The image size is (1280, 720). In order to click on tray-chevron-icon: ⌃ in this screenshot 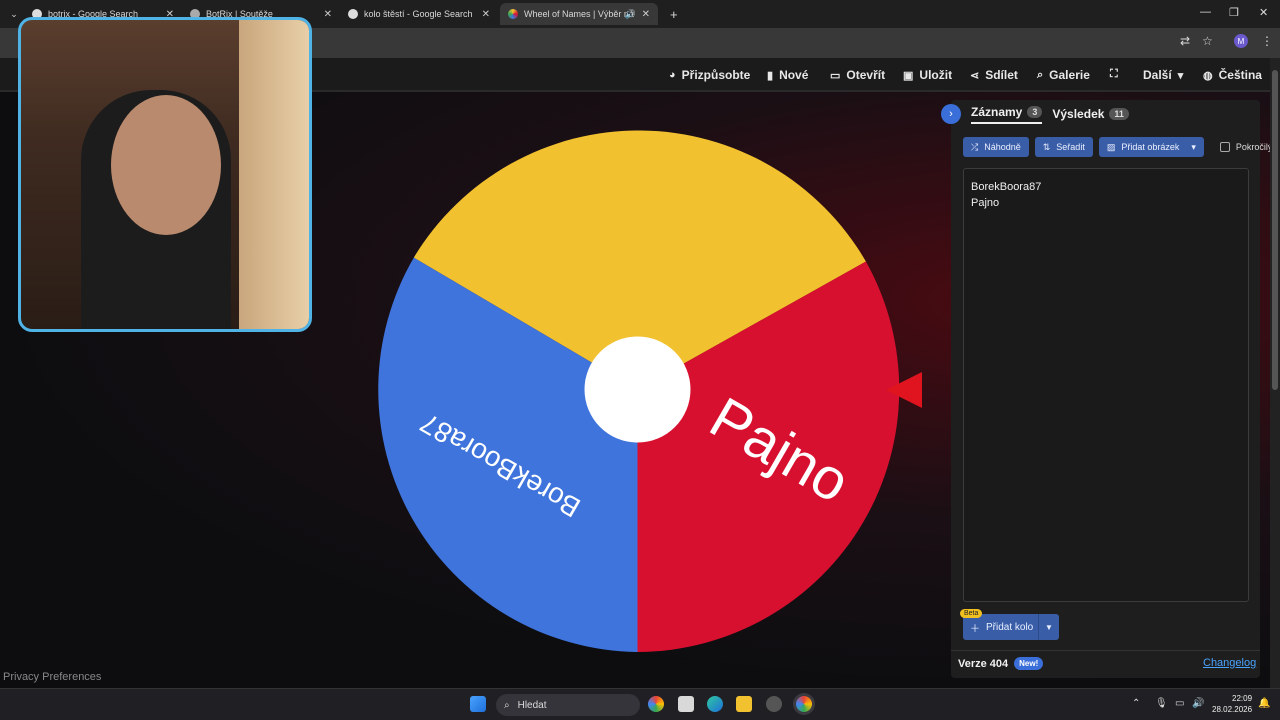, I will do `click(1136, 703)`.